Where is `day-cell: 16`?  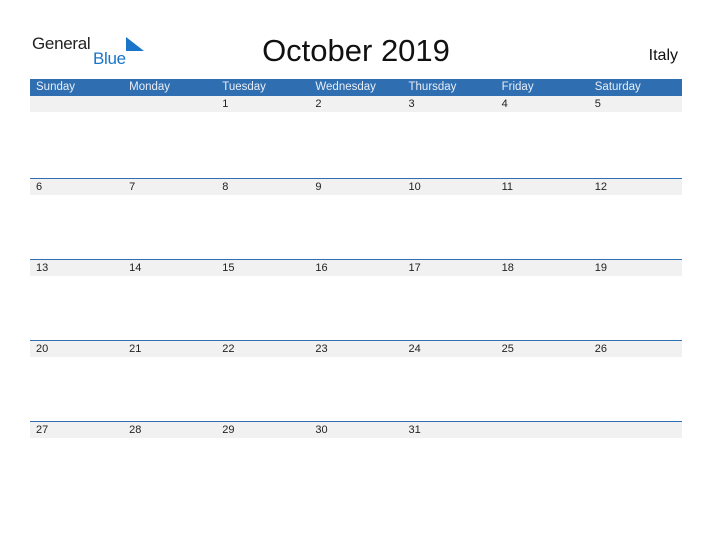
day-cell: 16 is located at coordinates (321, 268).